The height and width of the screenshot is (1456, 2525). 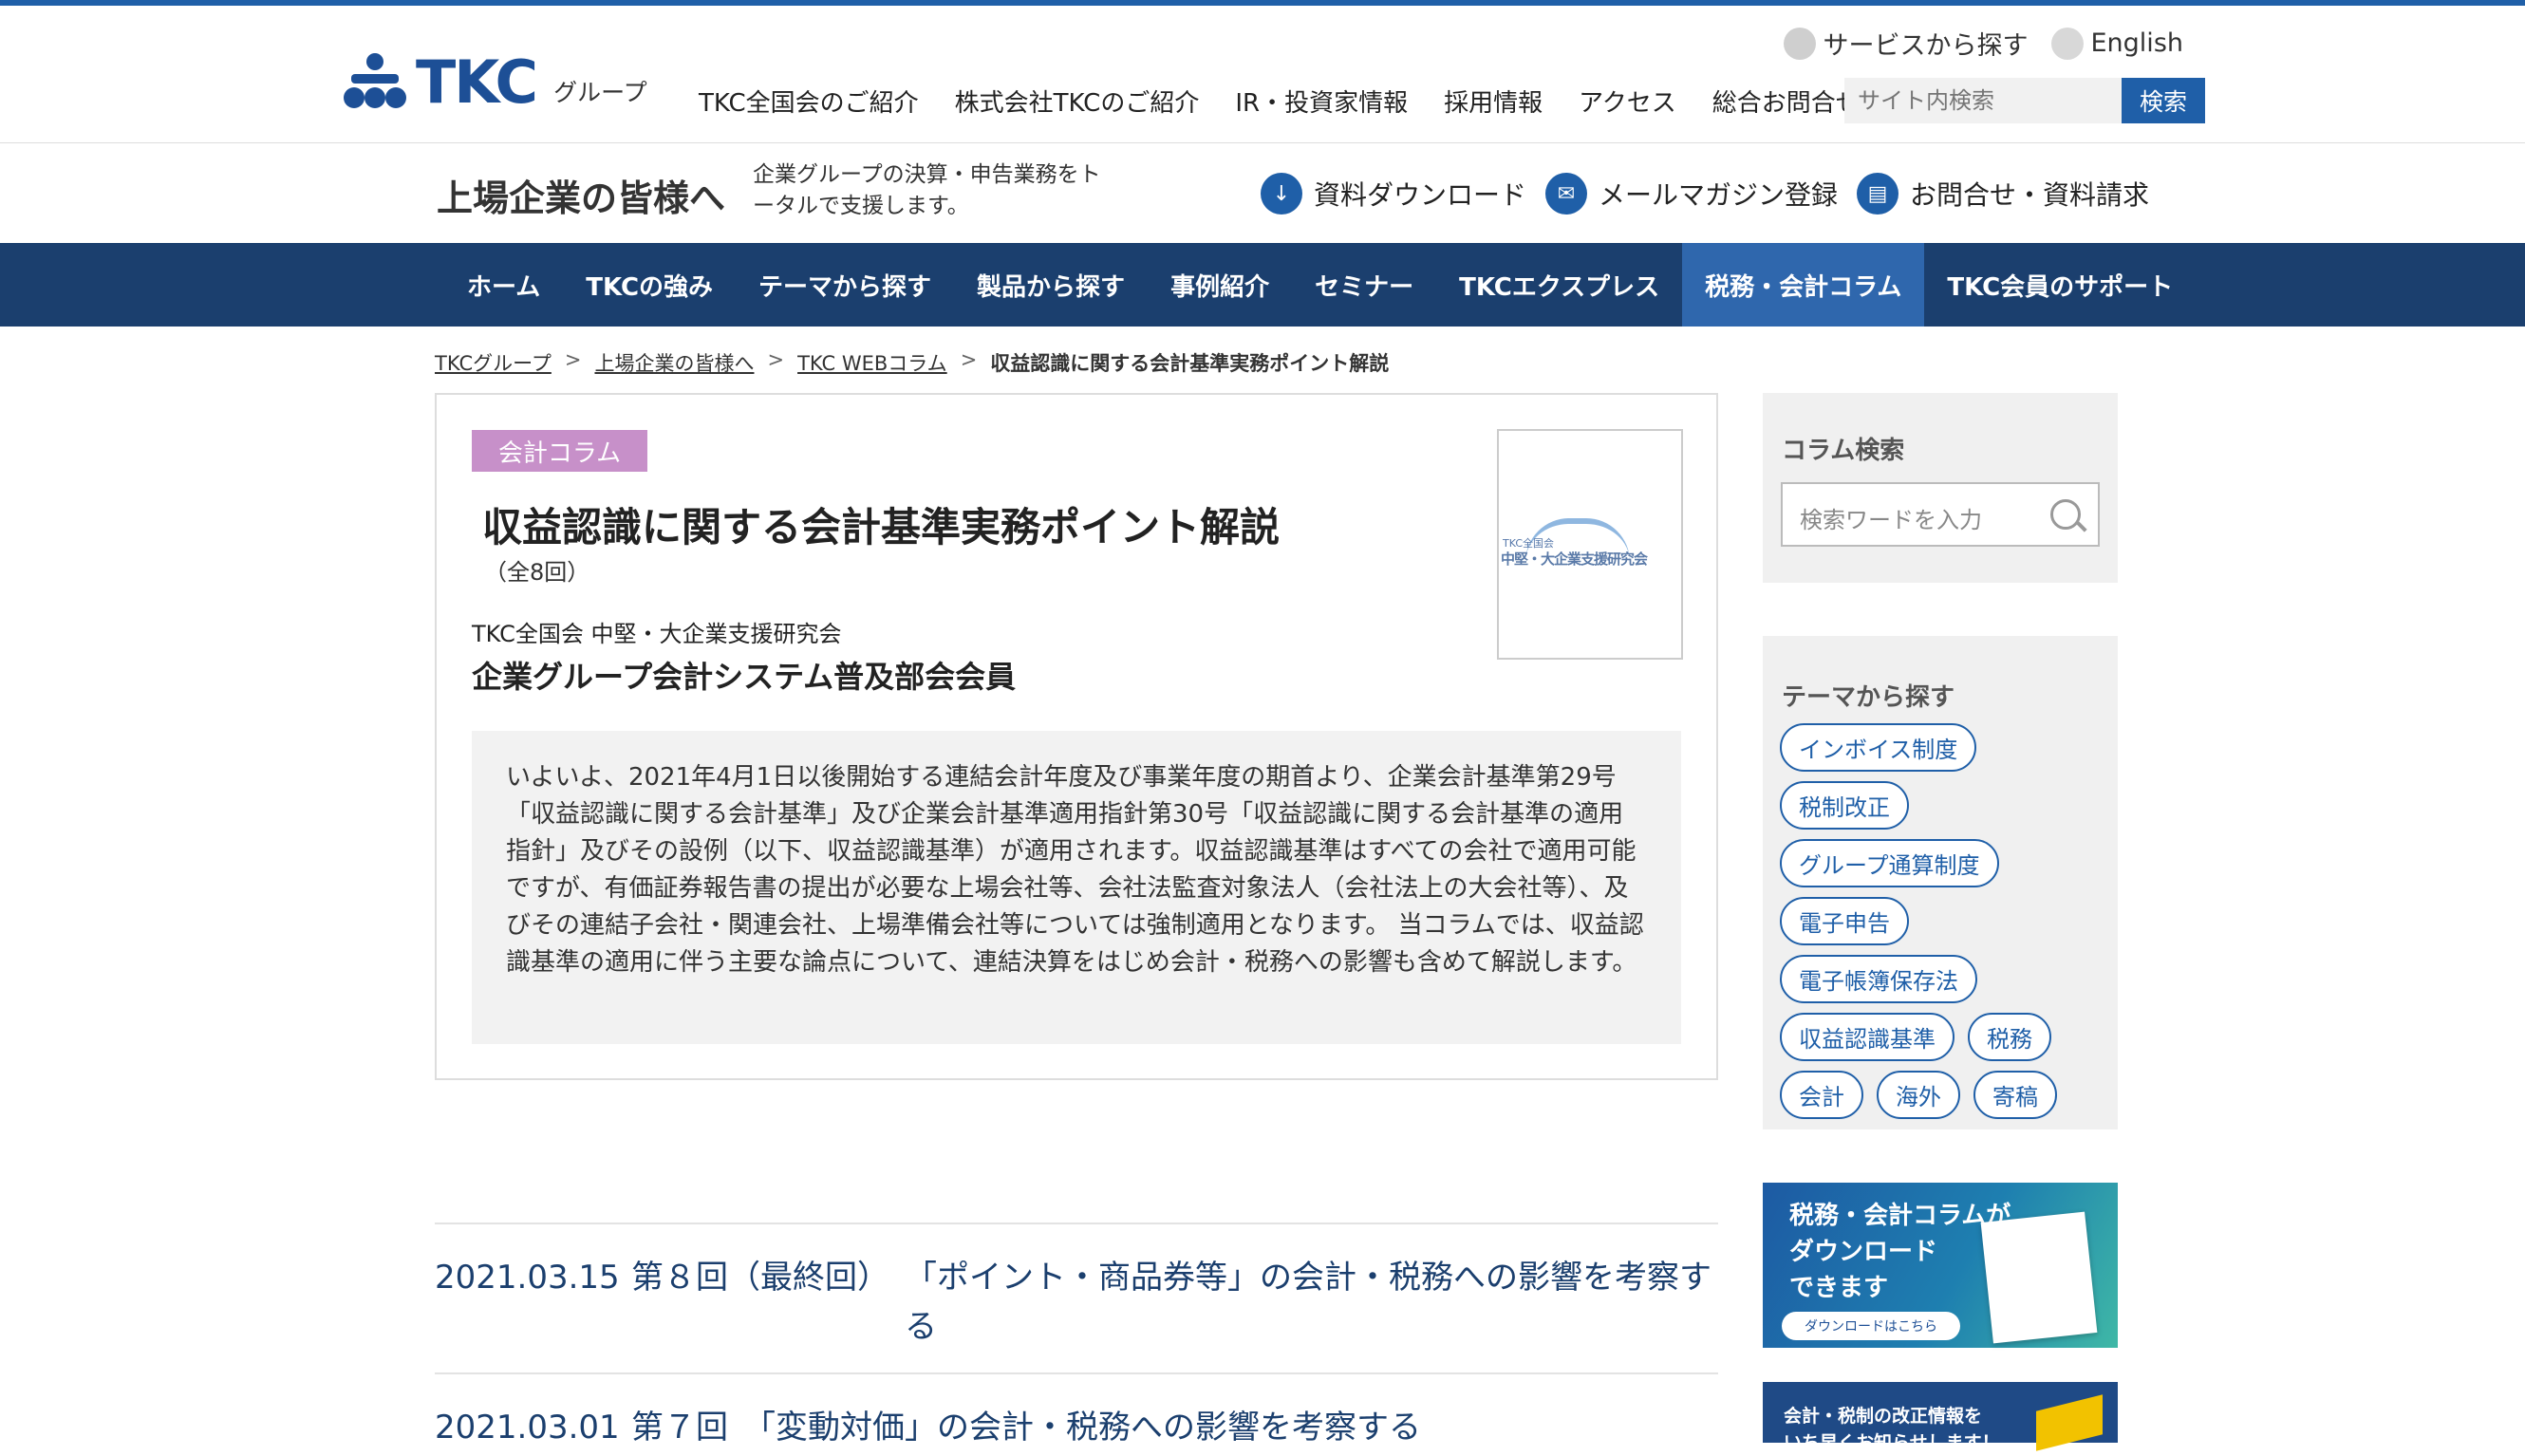 What do you see at coordinates (1077, 101) in the screenshot?
I see `global-nav-item: 株式会社TKCのご紹介` at bounding box center [1077, 101].